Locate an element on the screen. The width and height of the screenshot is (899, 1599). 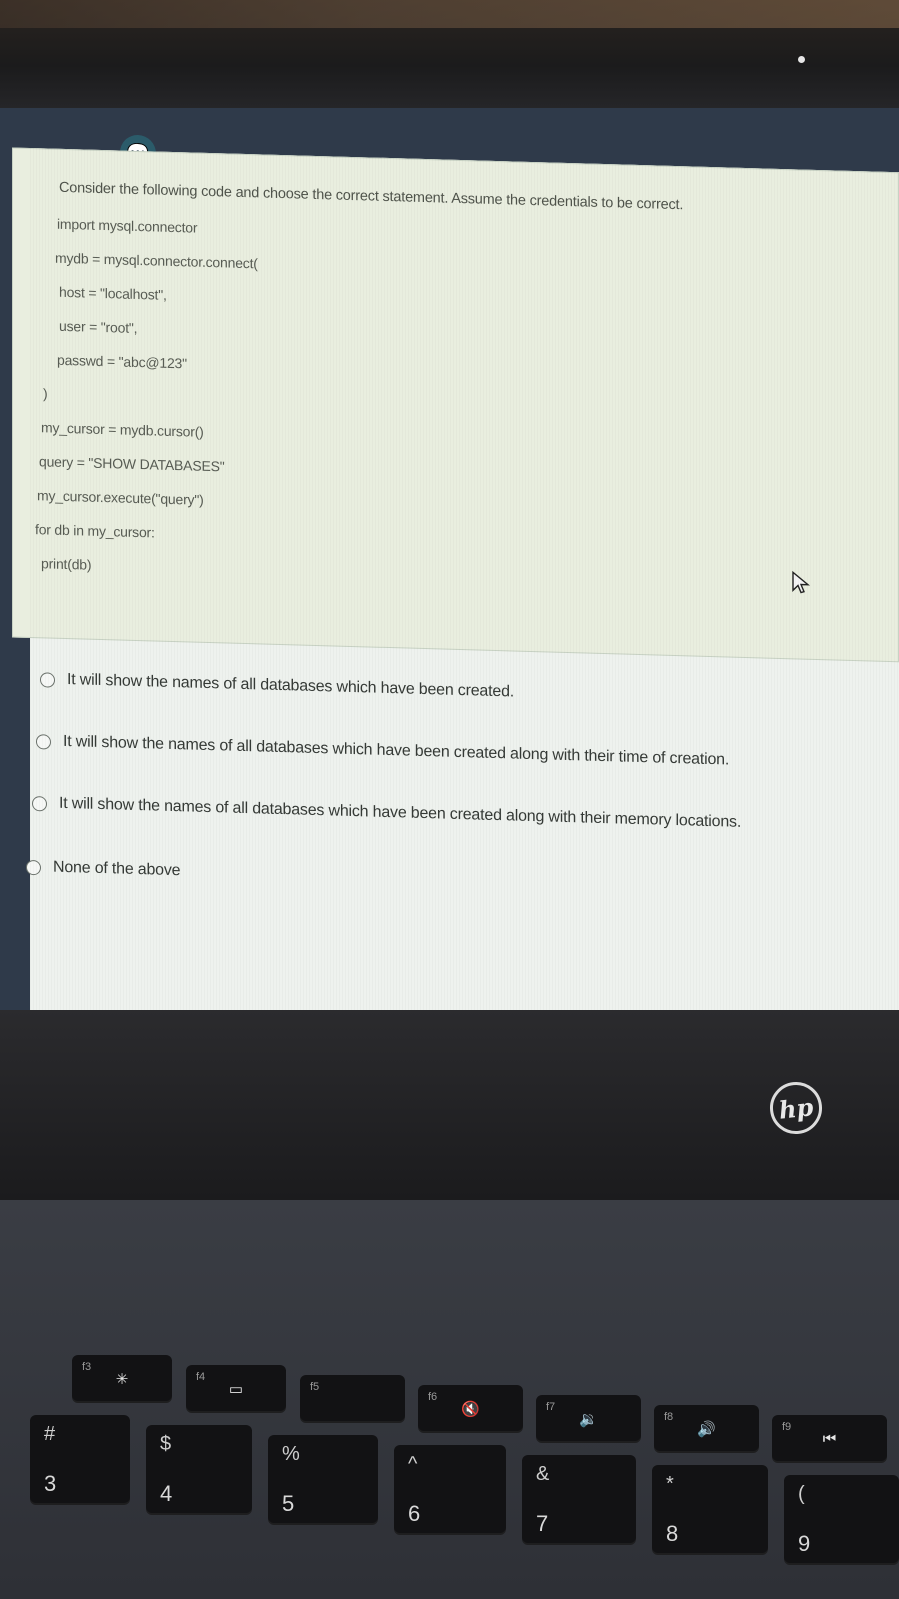
mouse-pointer-icon is located at coordinates (801, 582).